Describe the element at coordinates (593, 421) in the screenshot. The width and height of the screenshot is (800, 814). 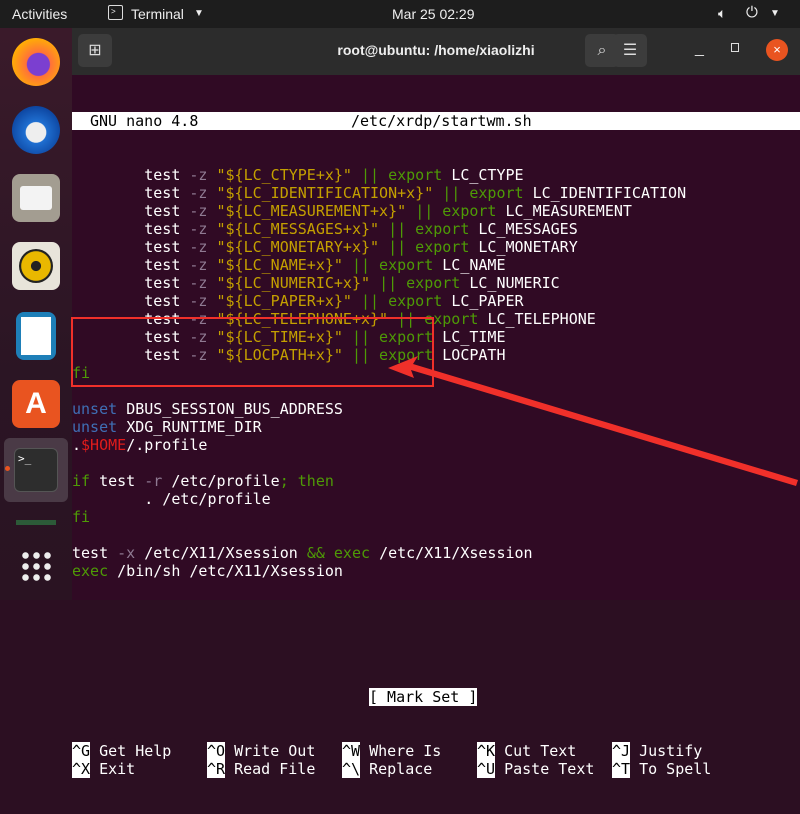
I see `annotation-arrow` at that location.